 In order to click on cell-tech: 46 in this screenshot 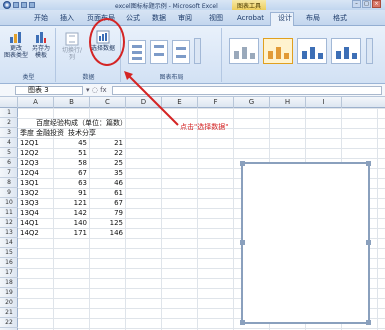, I will do `click(106, 183)`.